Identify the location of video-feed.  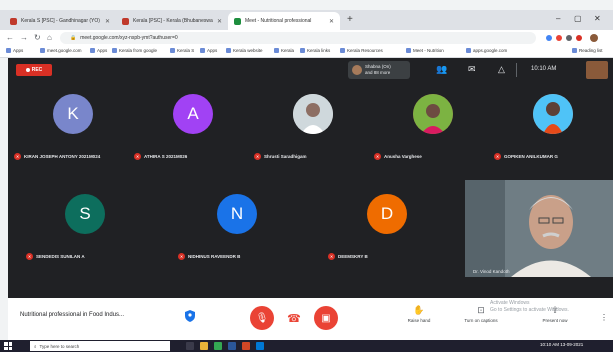
(539, 228).